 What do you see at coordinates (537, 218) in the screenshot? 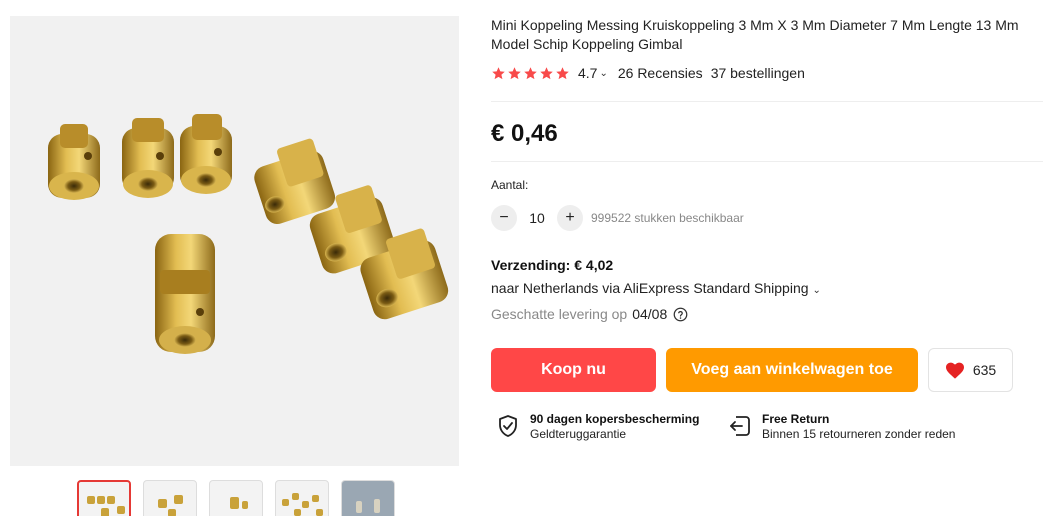
I see `quantity-input: 10` at bounding box center [537, 218].